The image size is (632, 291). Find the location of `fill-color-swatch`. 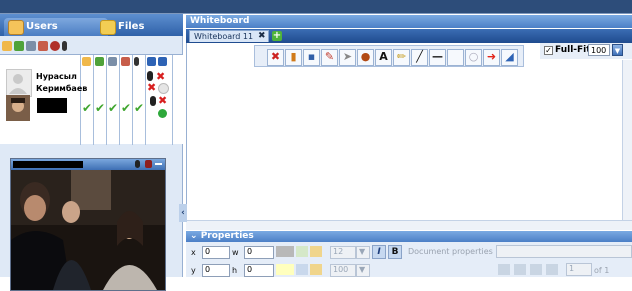

fill-color-swatch is located at coordinates (285, 269).